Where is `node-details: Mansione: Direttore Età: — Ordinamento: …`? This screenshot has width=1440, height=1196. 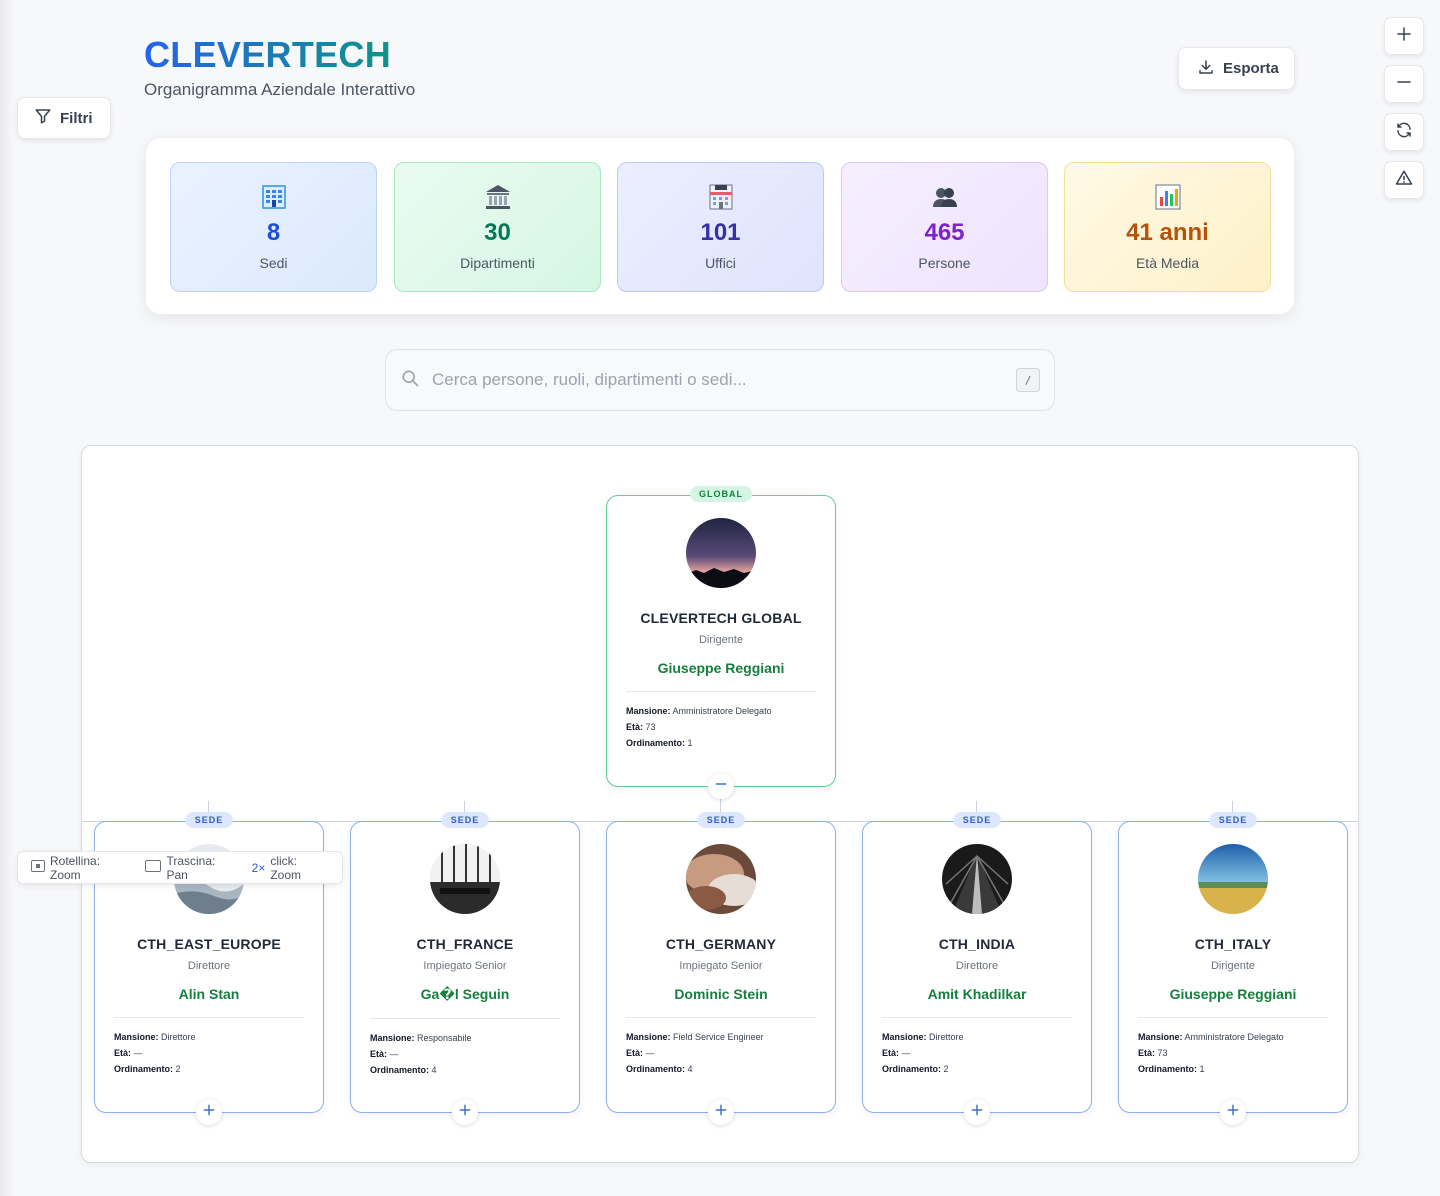 node-details: Mansione: Direttore Età: — Ordinamento: … is located at coordinates (209, 1053).